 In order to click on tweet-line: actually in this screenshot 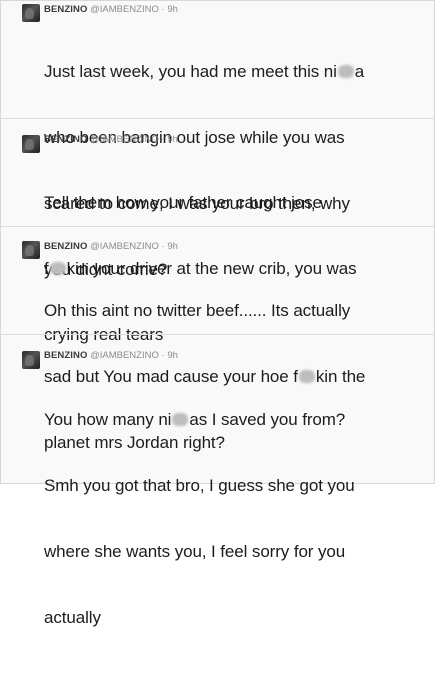, I will do `click(72, 617)`.